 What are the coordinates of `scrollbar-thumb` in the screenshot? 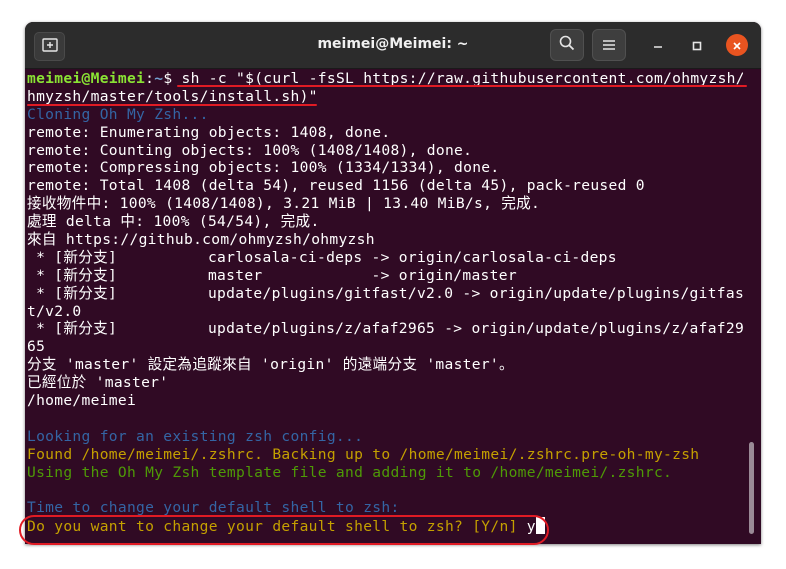 It's located at (751, 488).